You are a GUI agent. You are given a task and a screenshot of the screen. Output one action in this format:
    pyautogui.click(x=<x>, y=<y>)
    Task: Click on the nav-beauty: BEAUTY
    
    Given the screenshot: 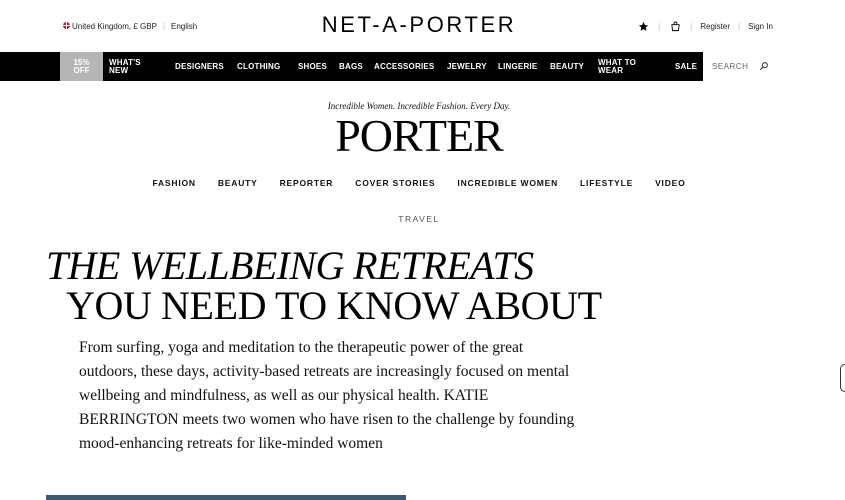 What is the action you would take?
    pyautogui.click(x=567, y=66)
    